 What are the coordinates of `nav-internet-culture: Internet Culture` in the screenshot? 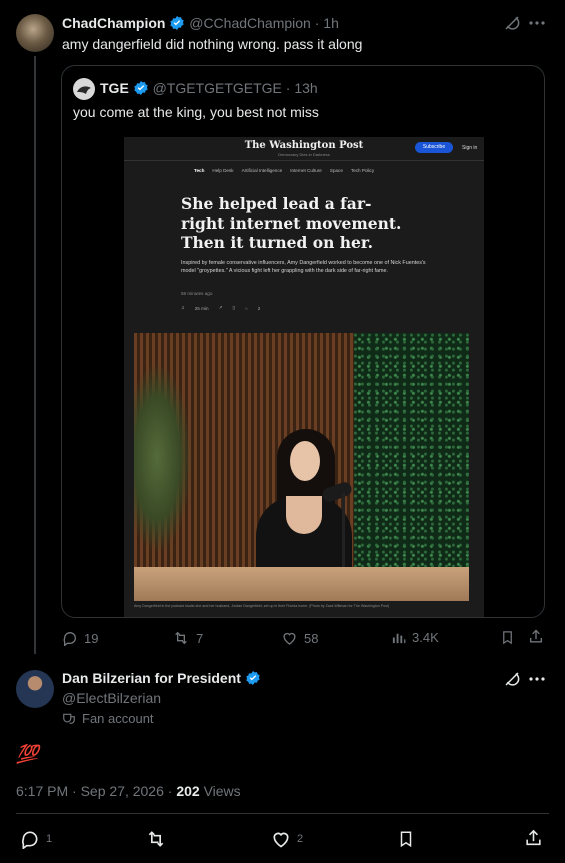 It's located at (306, 170).